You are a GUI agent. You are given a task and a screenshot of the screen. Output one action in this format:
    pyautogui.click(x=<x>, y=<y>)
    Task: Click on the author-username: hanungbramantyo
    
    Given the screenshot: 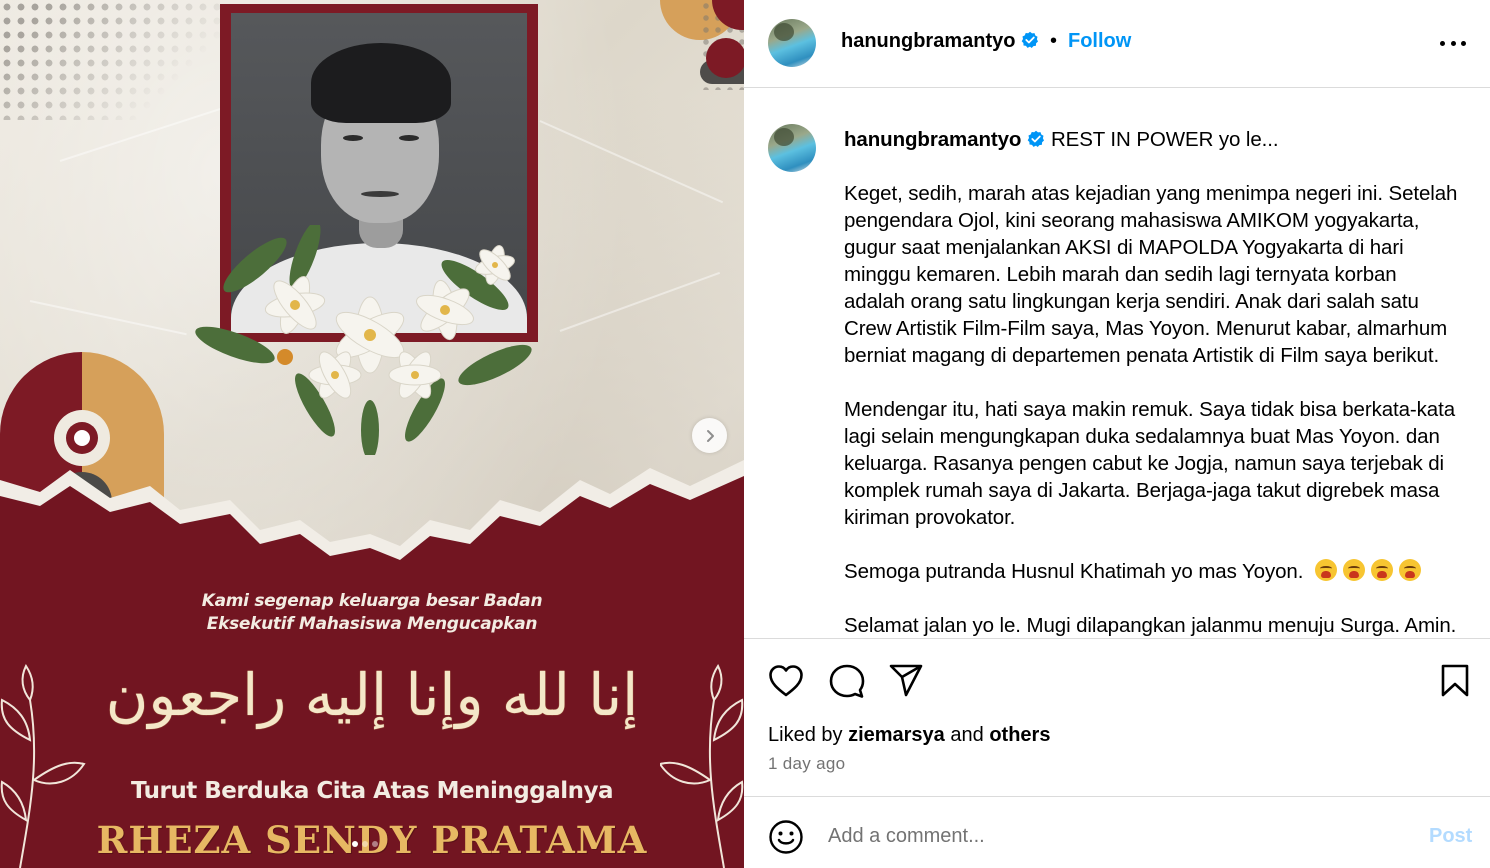 What is the action you would take?
    pyautogui.click(x=928, y=41)
    